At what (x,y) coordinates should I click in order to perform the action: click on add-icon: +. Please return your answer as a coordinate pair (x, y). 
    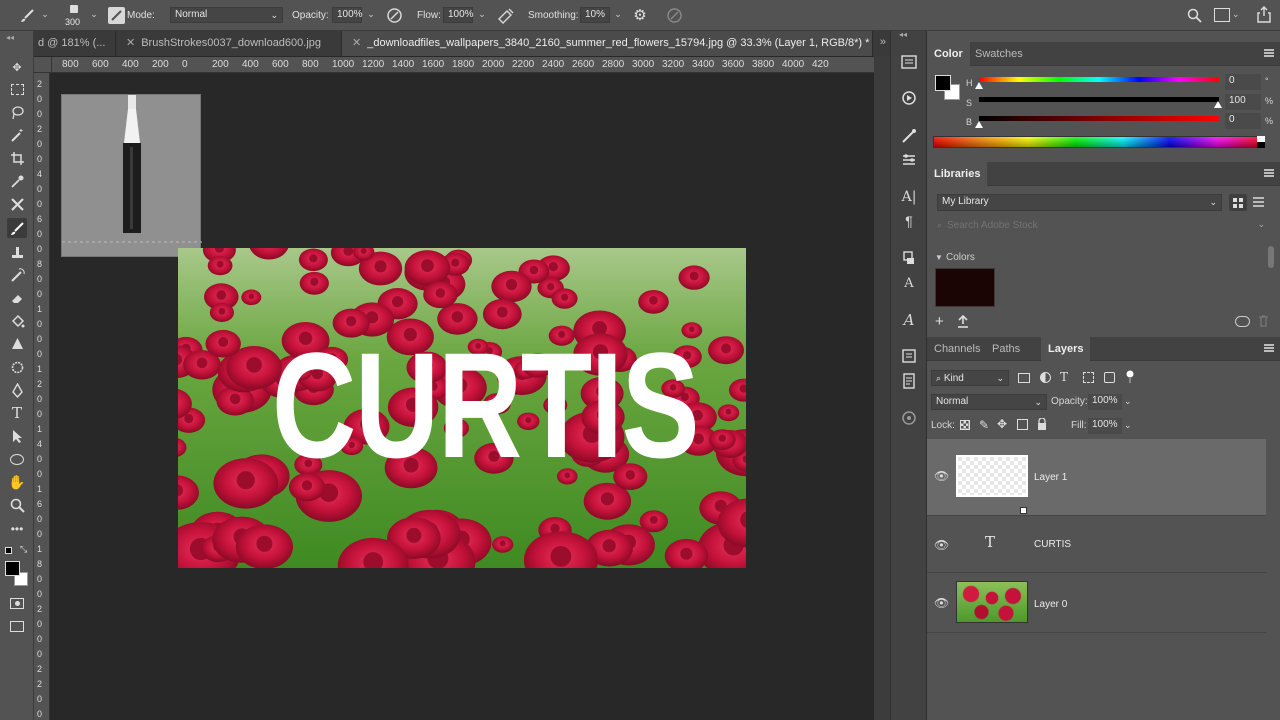
    Looking at the image, I should click on (939, 321).